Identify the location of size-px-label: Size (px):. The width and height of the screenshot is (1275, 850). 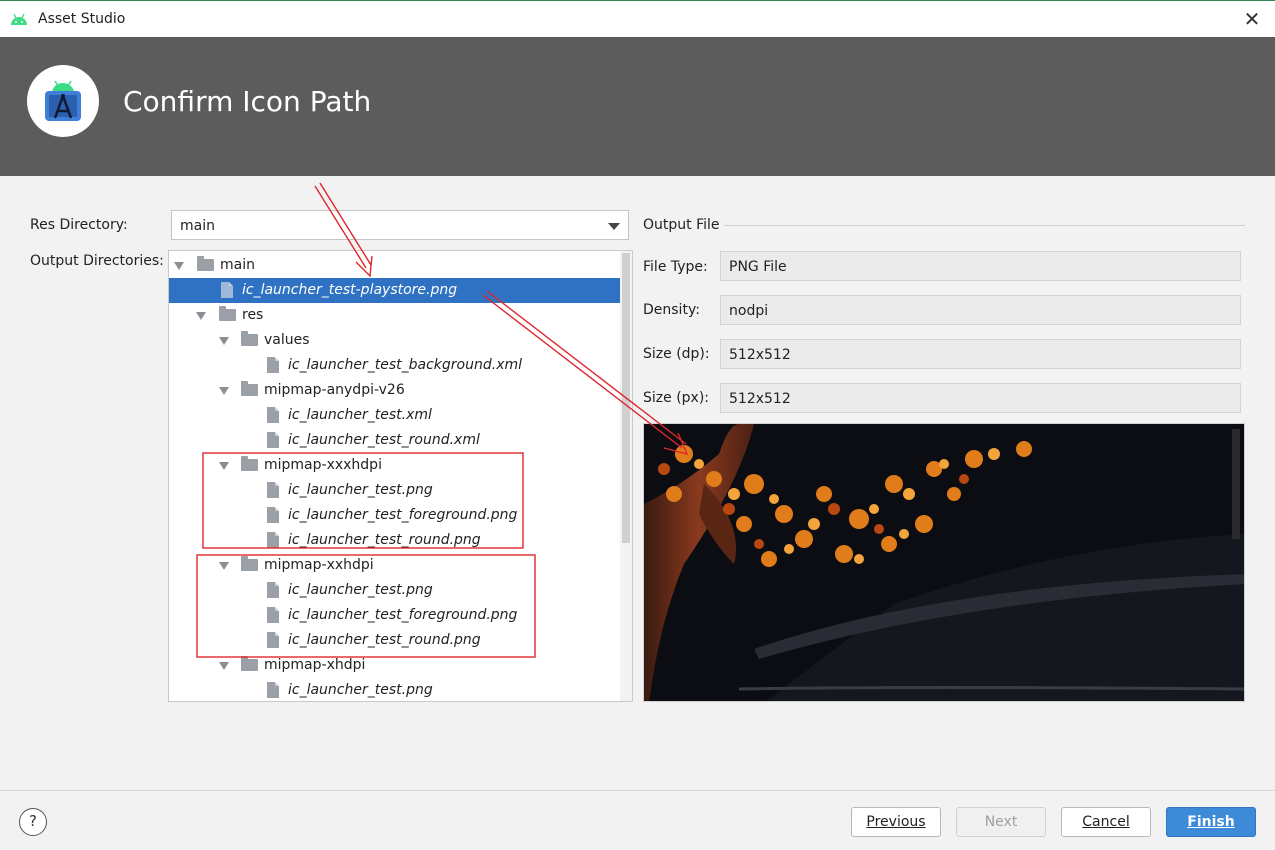
(676, 398).